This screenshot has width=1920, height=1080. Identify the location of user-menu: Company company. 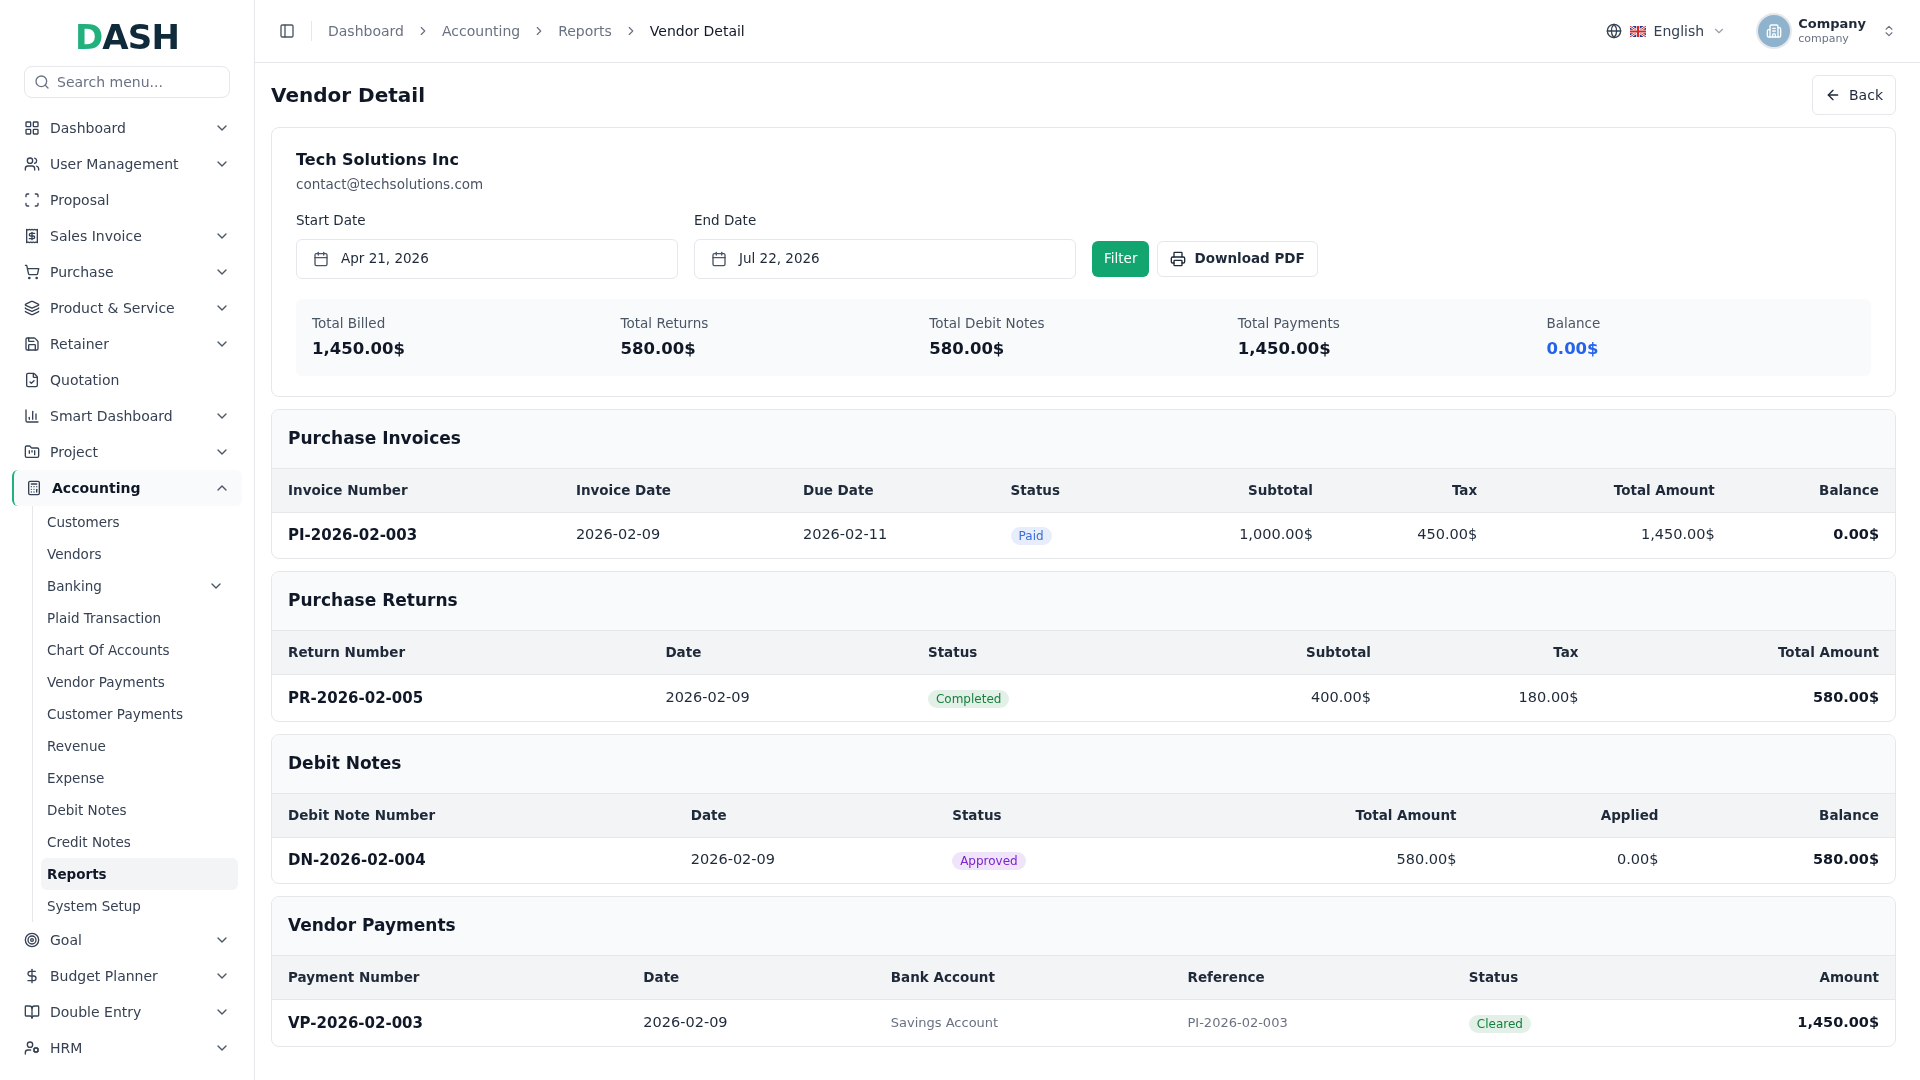
(1827, 31).